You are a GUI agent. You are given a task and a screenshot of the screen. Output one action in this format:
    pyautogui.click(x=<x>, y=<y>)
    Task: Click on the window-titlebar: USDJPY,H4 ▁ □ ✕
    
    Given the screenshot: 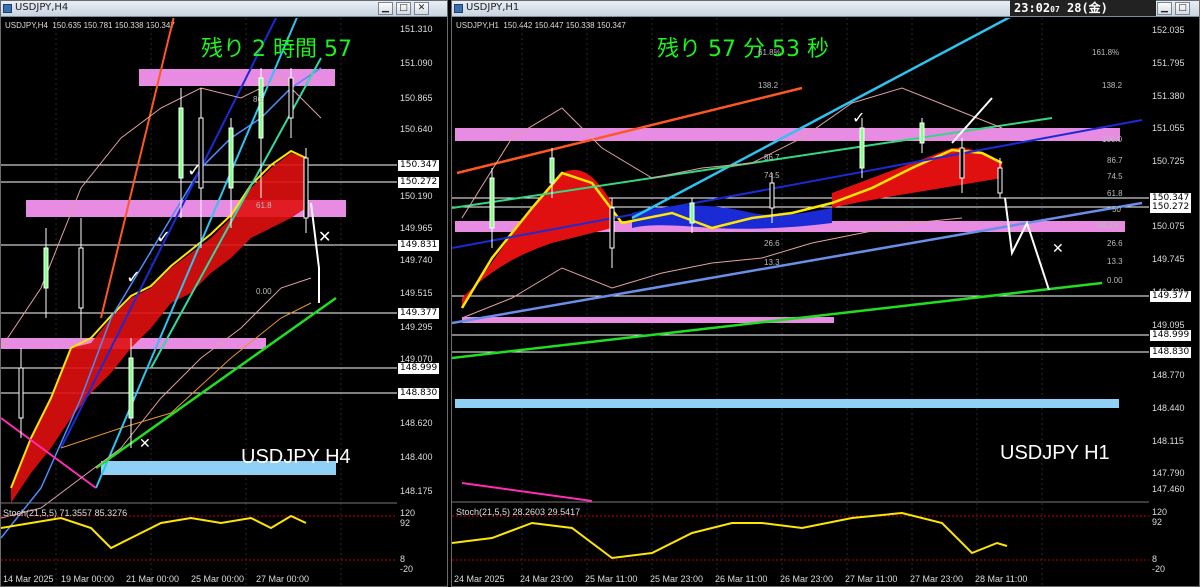 What is the action you would take?
    pyautogui.click(x=224, y=9)
    